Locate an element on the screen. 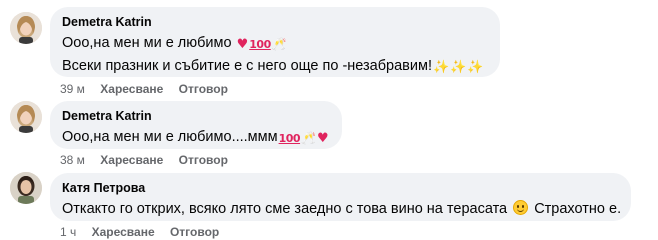  comment-text: Ооо,на мен ми е любимо is located at coordinates (147, 43).